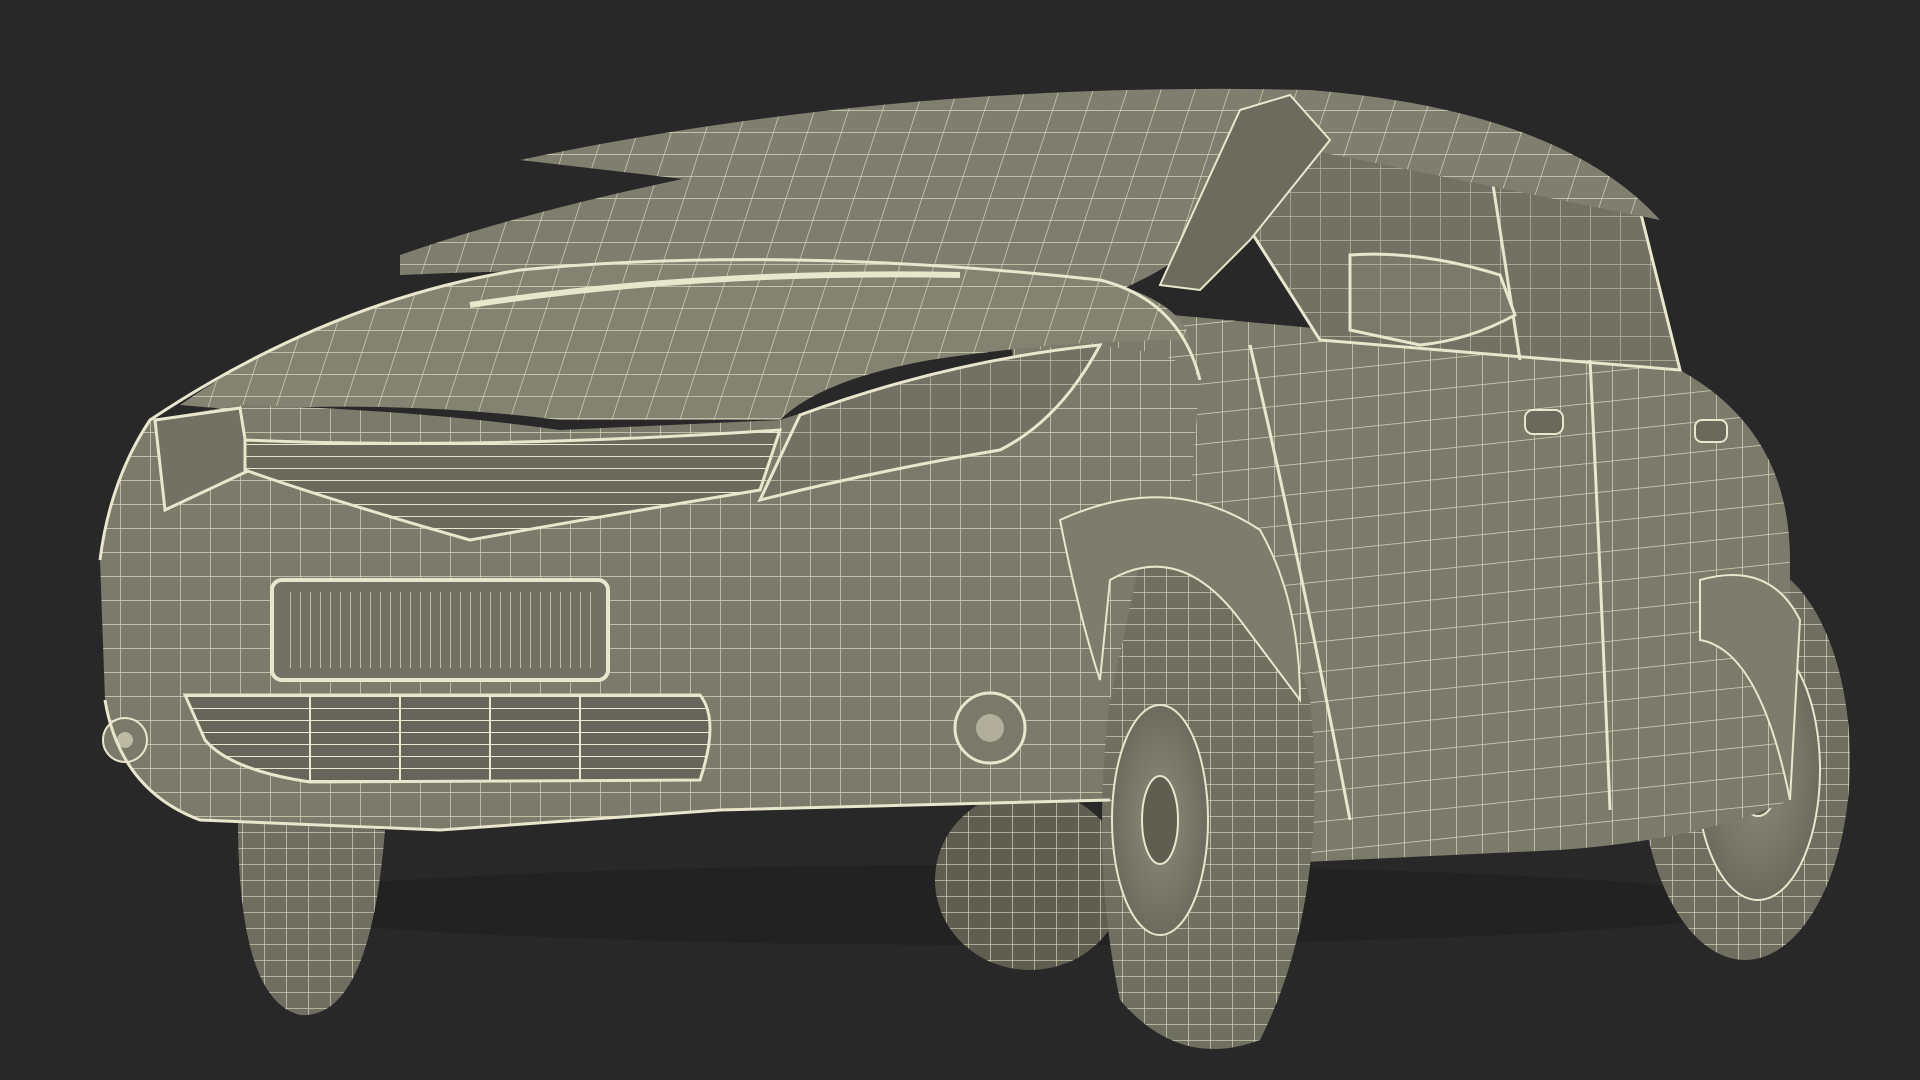 The height and width of the screenshot is (1080, 1920). What do you see at coordinates (440, 630) in the screenshot?
I see `license-plate` at bounding box center [440, 630].